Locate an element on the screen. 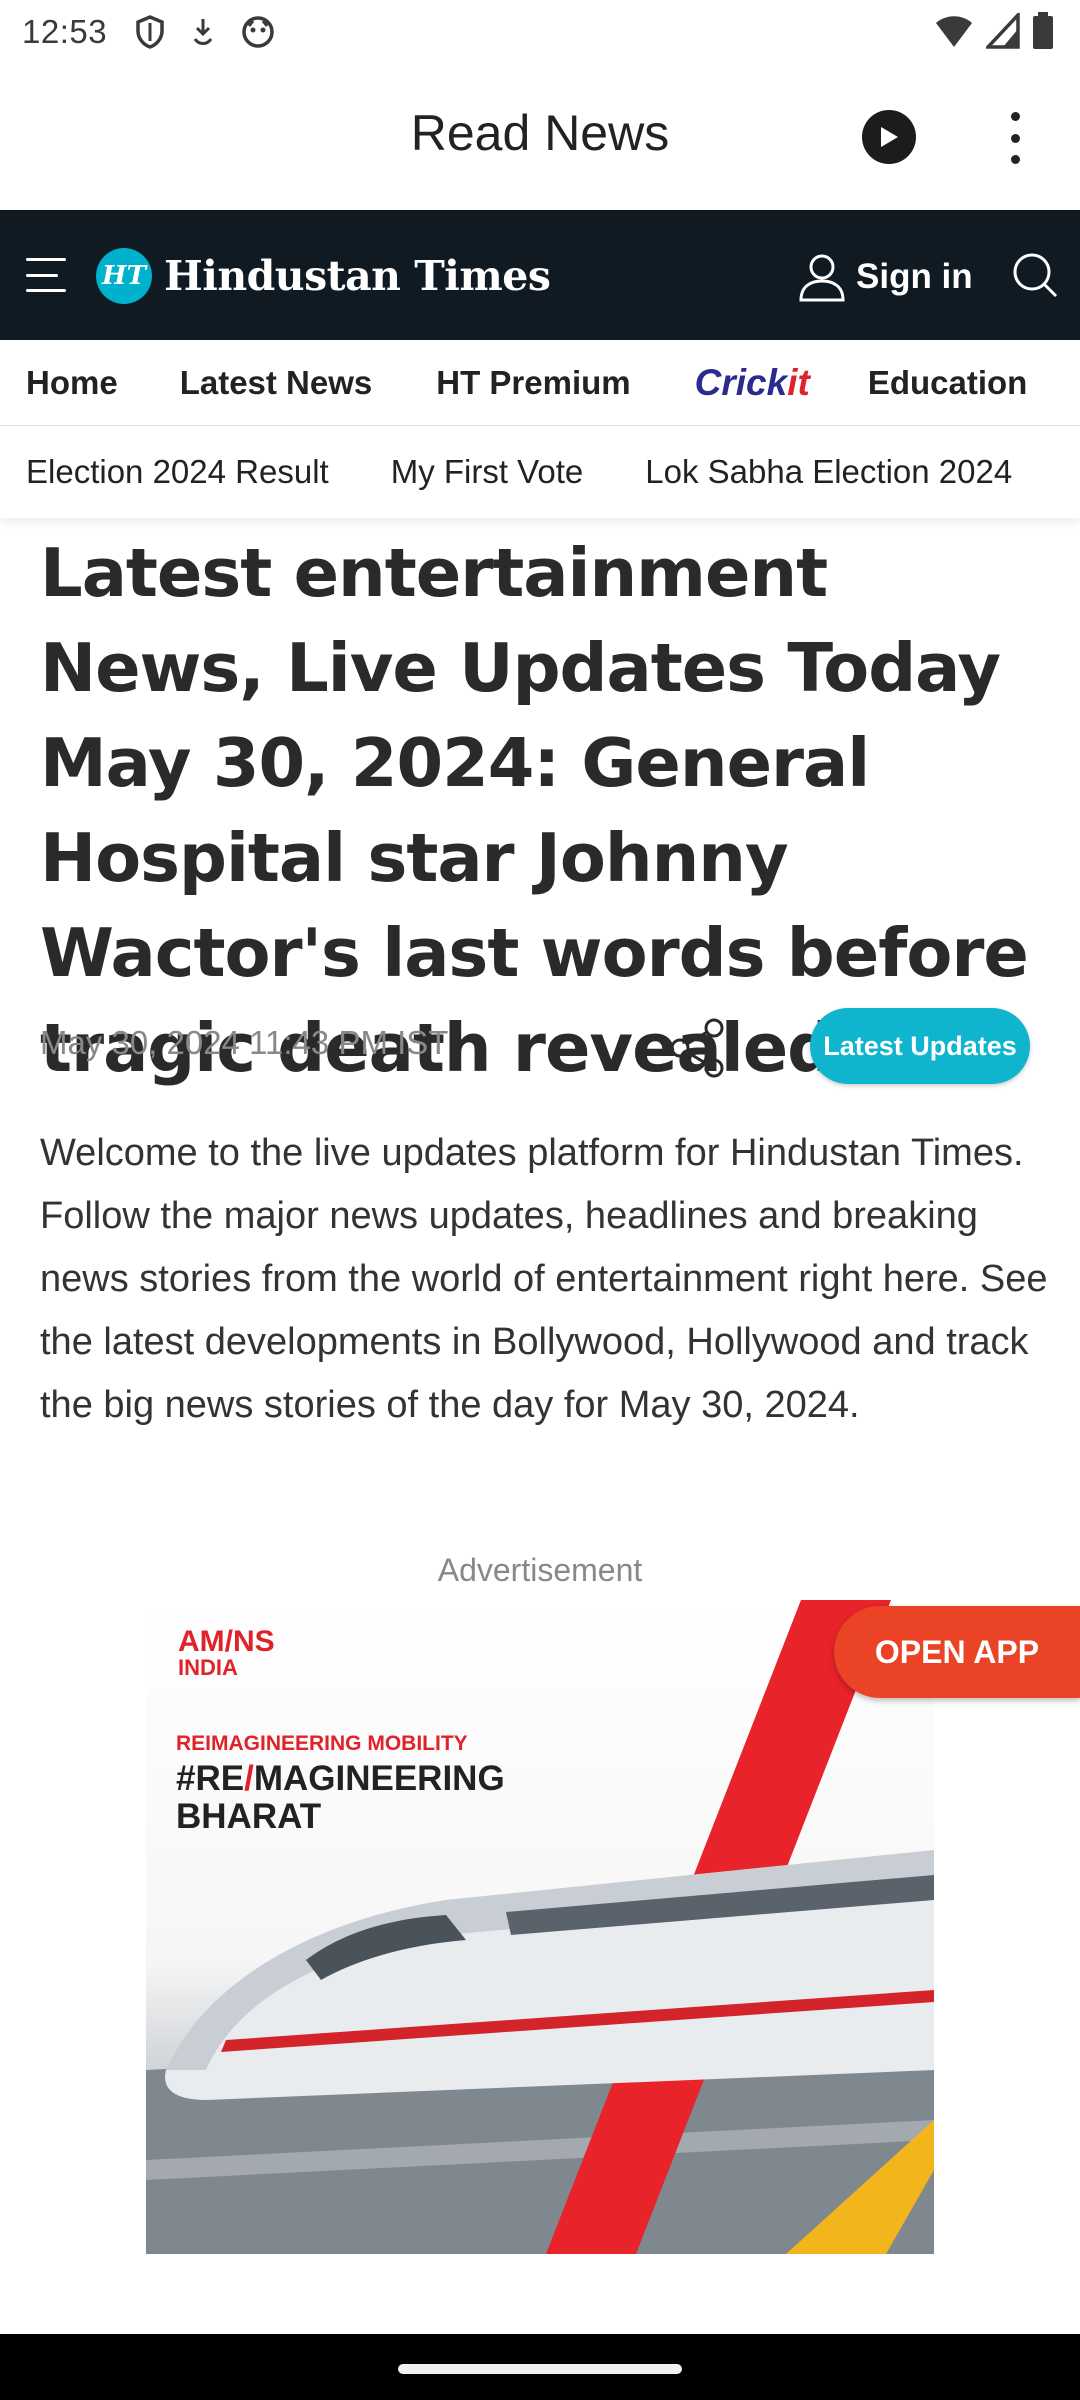 The width and height of the screenshot is (1080, 2400). ad-headline: #RE/MAGINEERING BHARAT is located at coordinates (340, 1798).